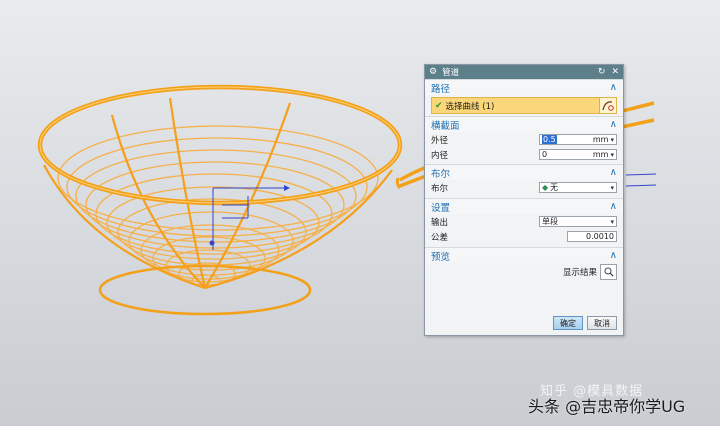 This screenshot has height=426, width=720. What do you see at coordinates (524, 255) in the screenshot?
I see `section-preview-header: 预览 ∧` at bounding box center [524, 255].